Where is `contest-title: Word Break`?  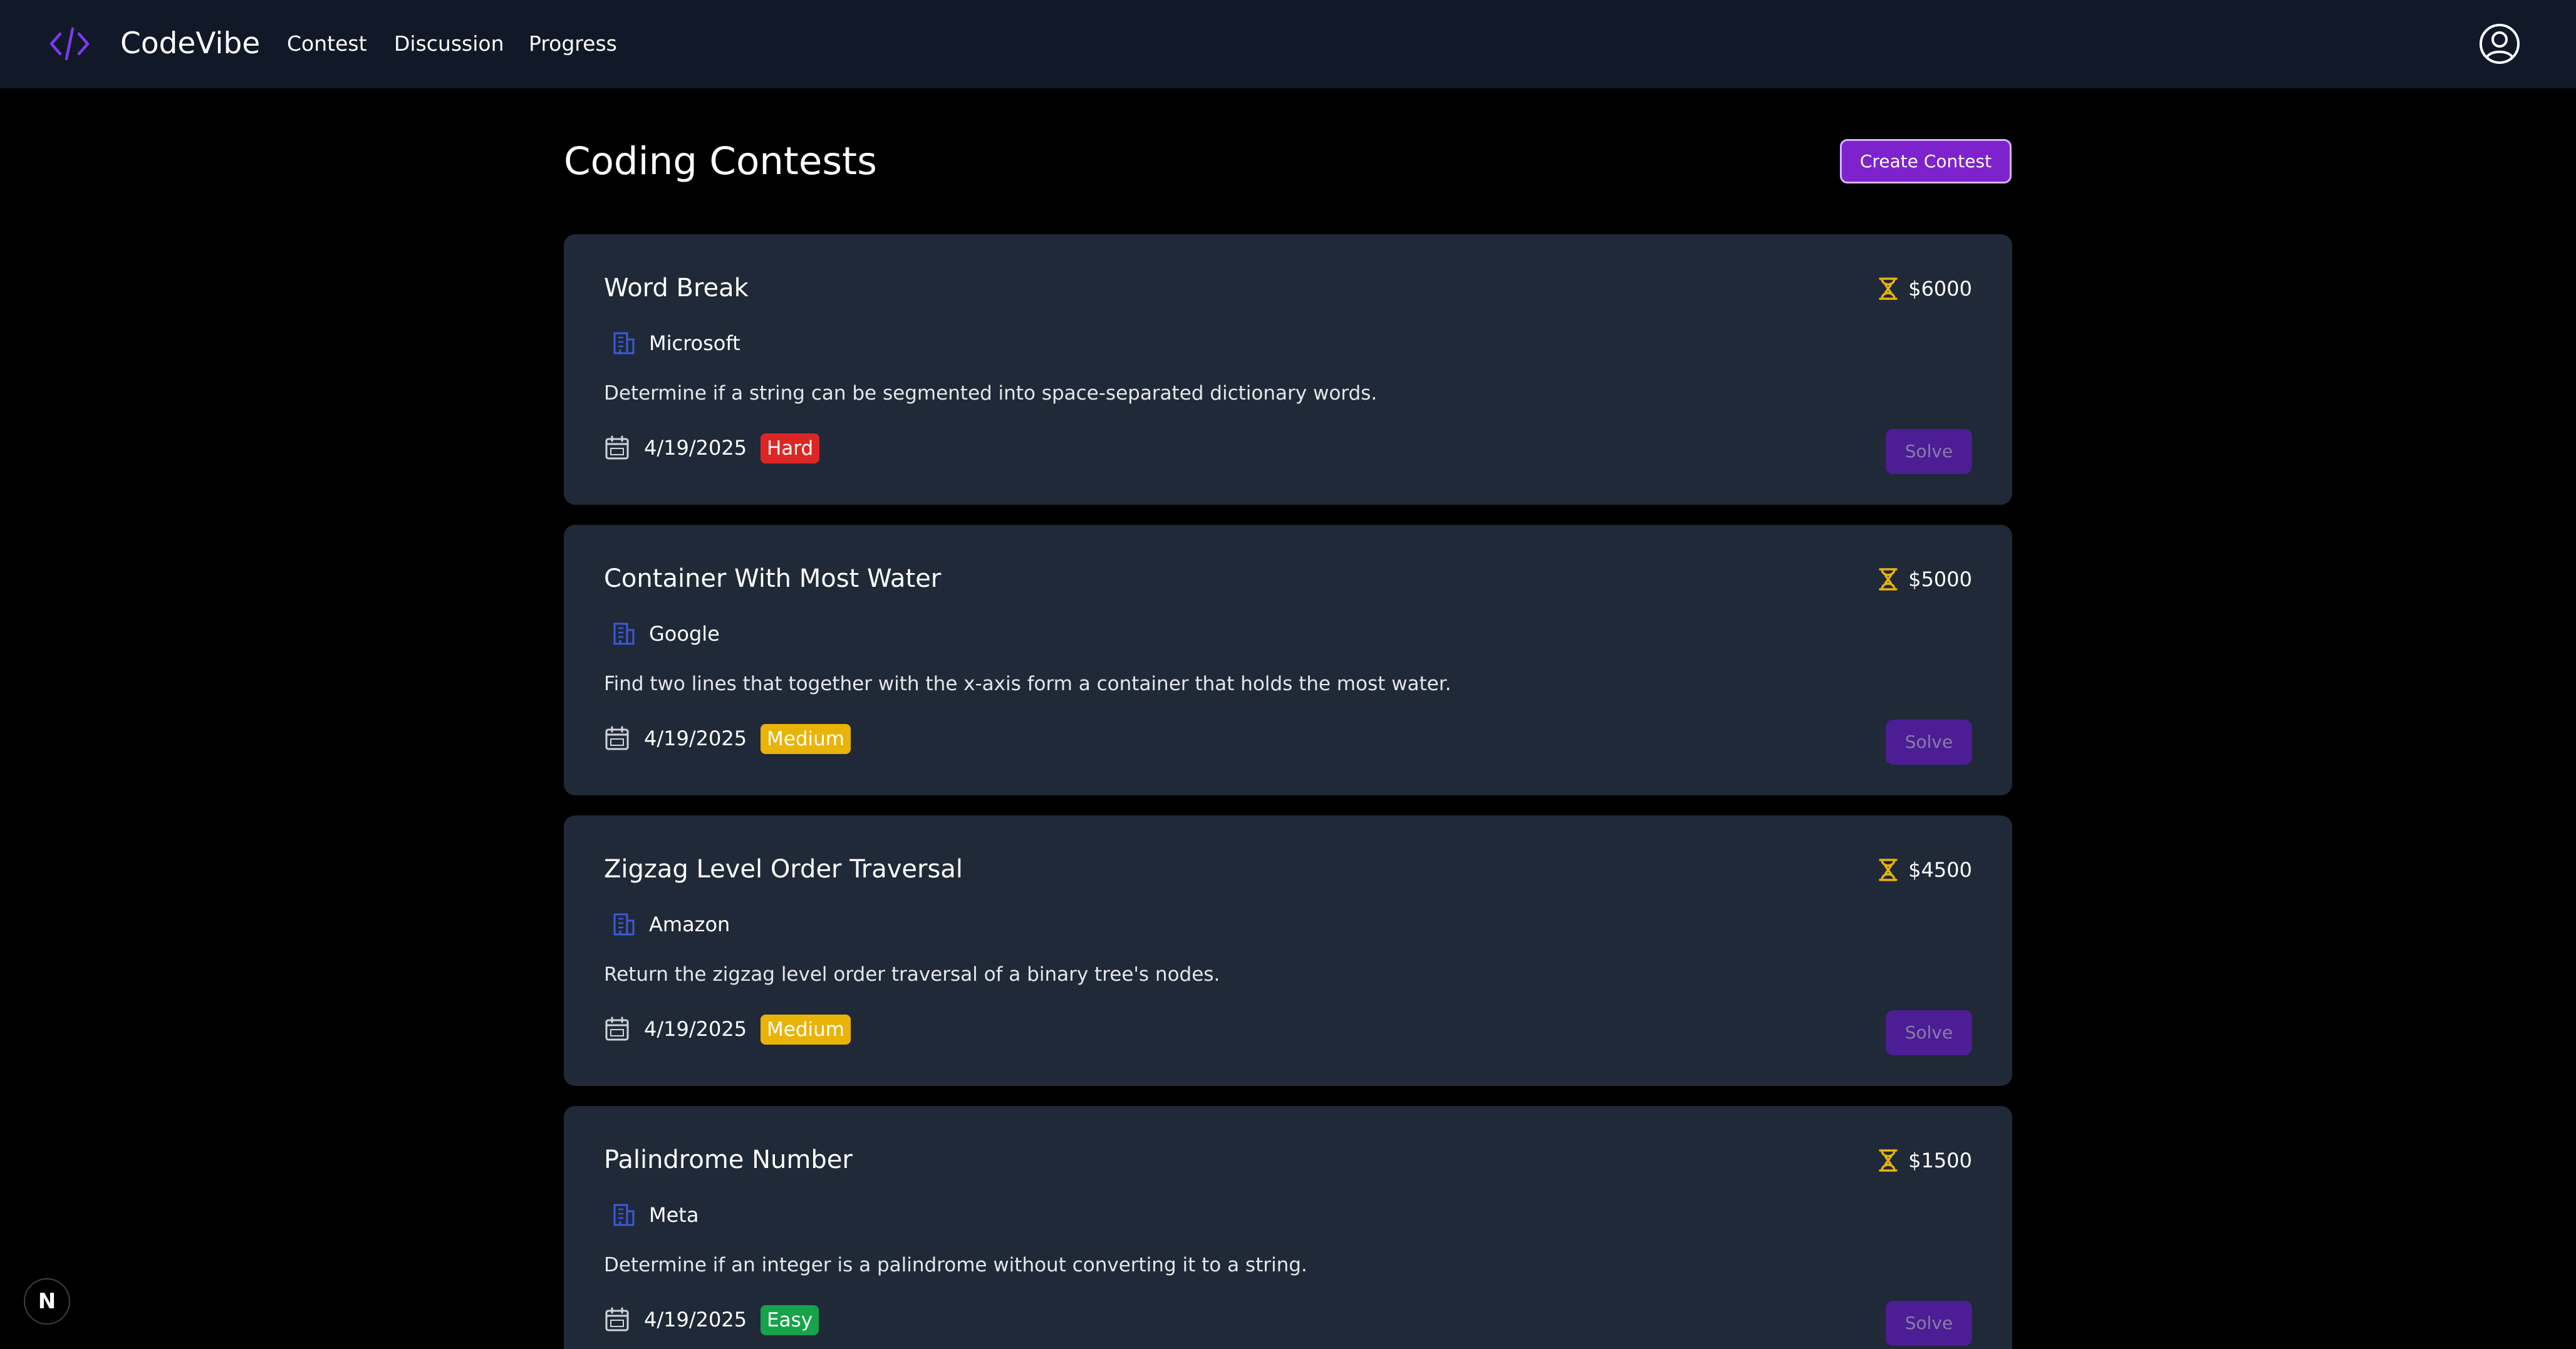 contest-title: Word Break is located at coordinates (676, 288).